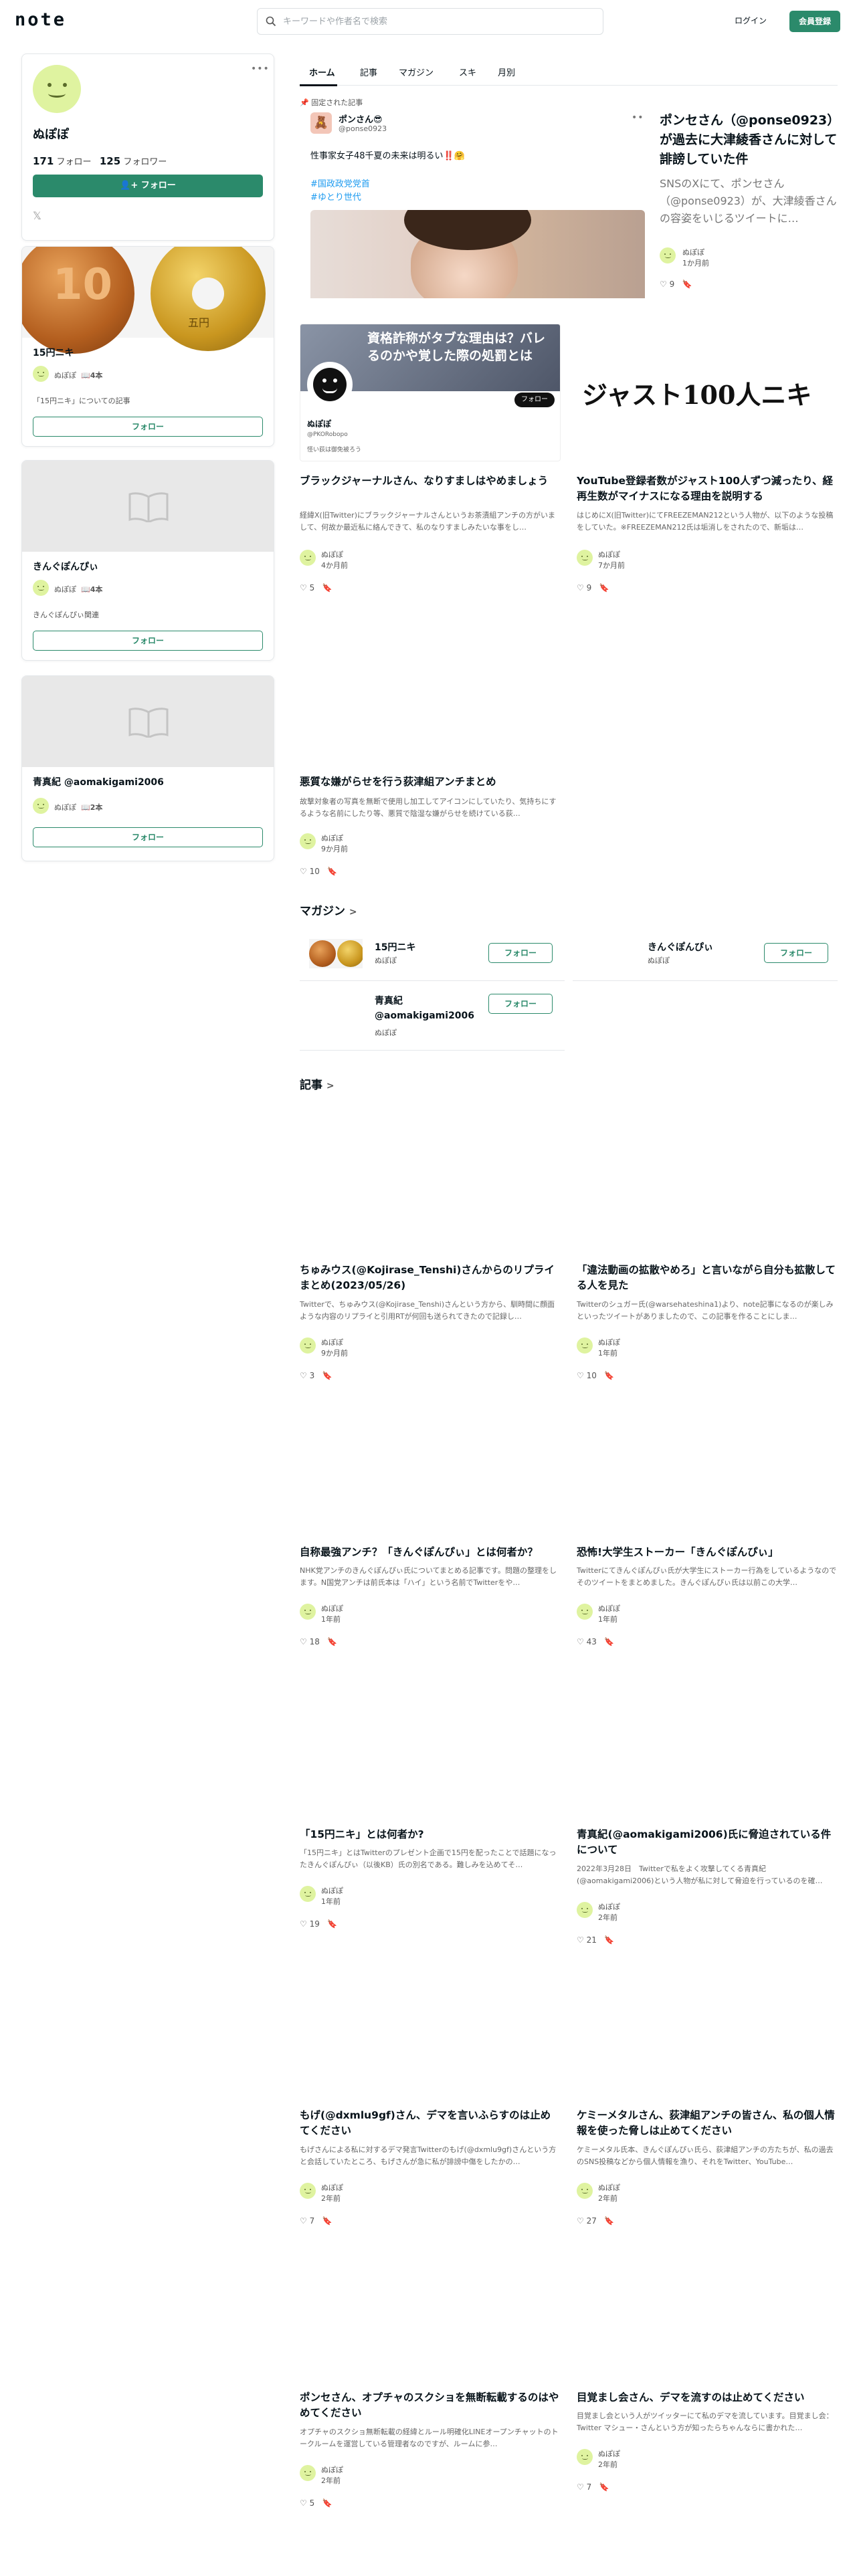 The width and height of the screenshot is (859, 2576). Describe the element at coordinates (749, 140) in the screenshot. I see `pinned-article-title: ポンセさん（@ponse0923）が過去に大津綾香さんに対して誹謗していた件` at that location.